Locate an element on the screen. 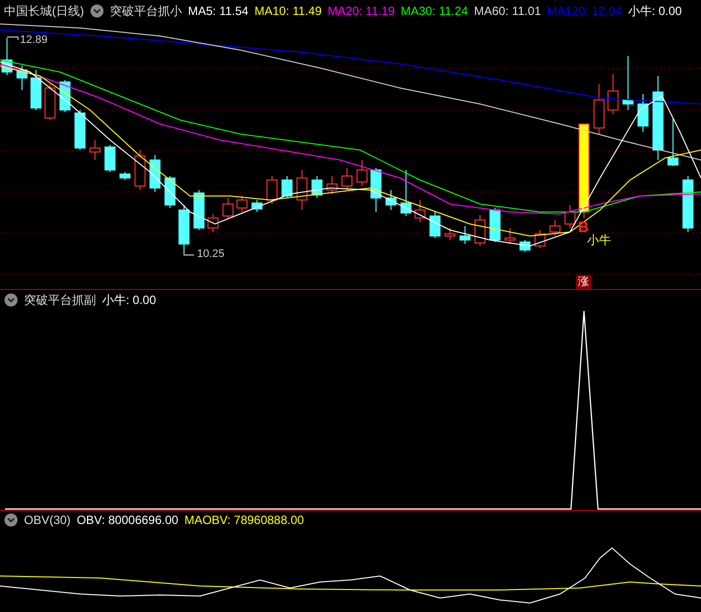  stock-title: 中国长城(日线) is located at coordinates (44, 11).